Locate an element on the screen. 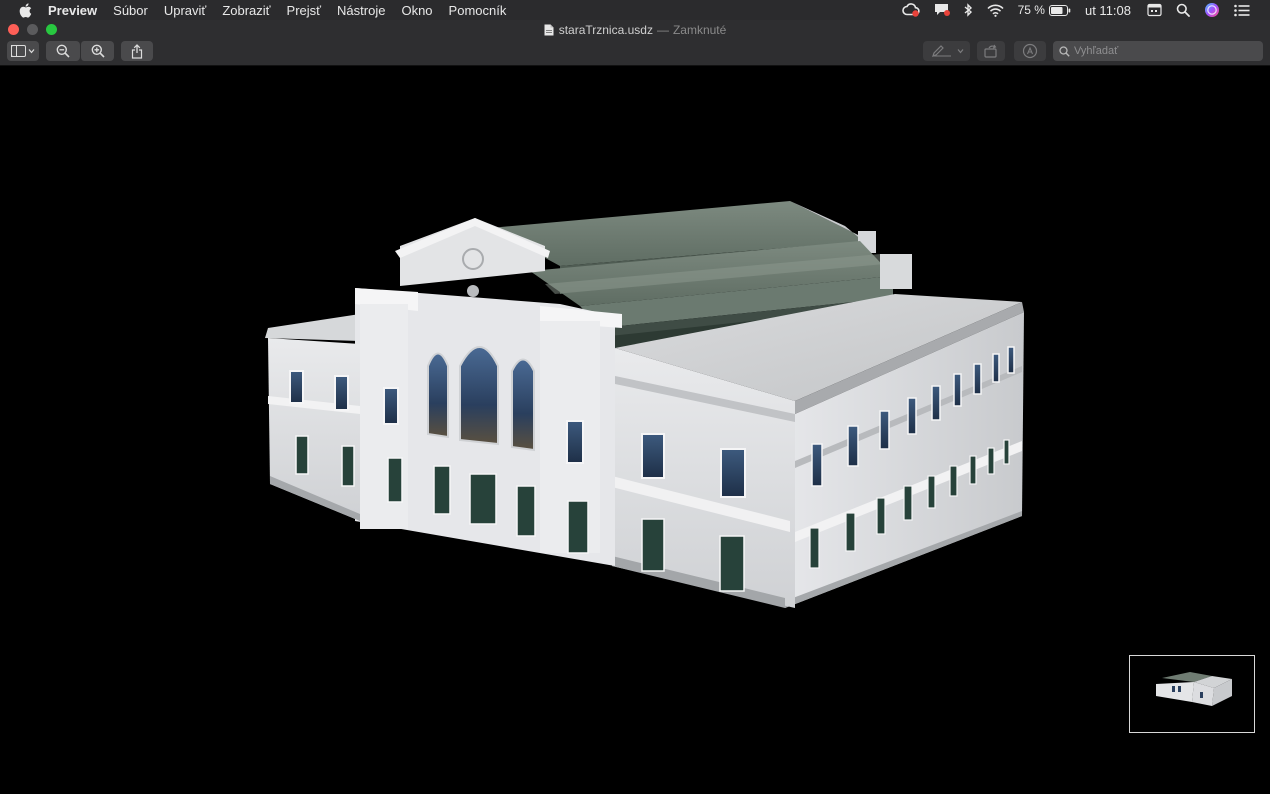 The height and width of the screenshot is (794, 1270). menu-view: Zobraziť is located at coordinates (246, 10).